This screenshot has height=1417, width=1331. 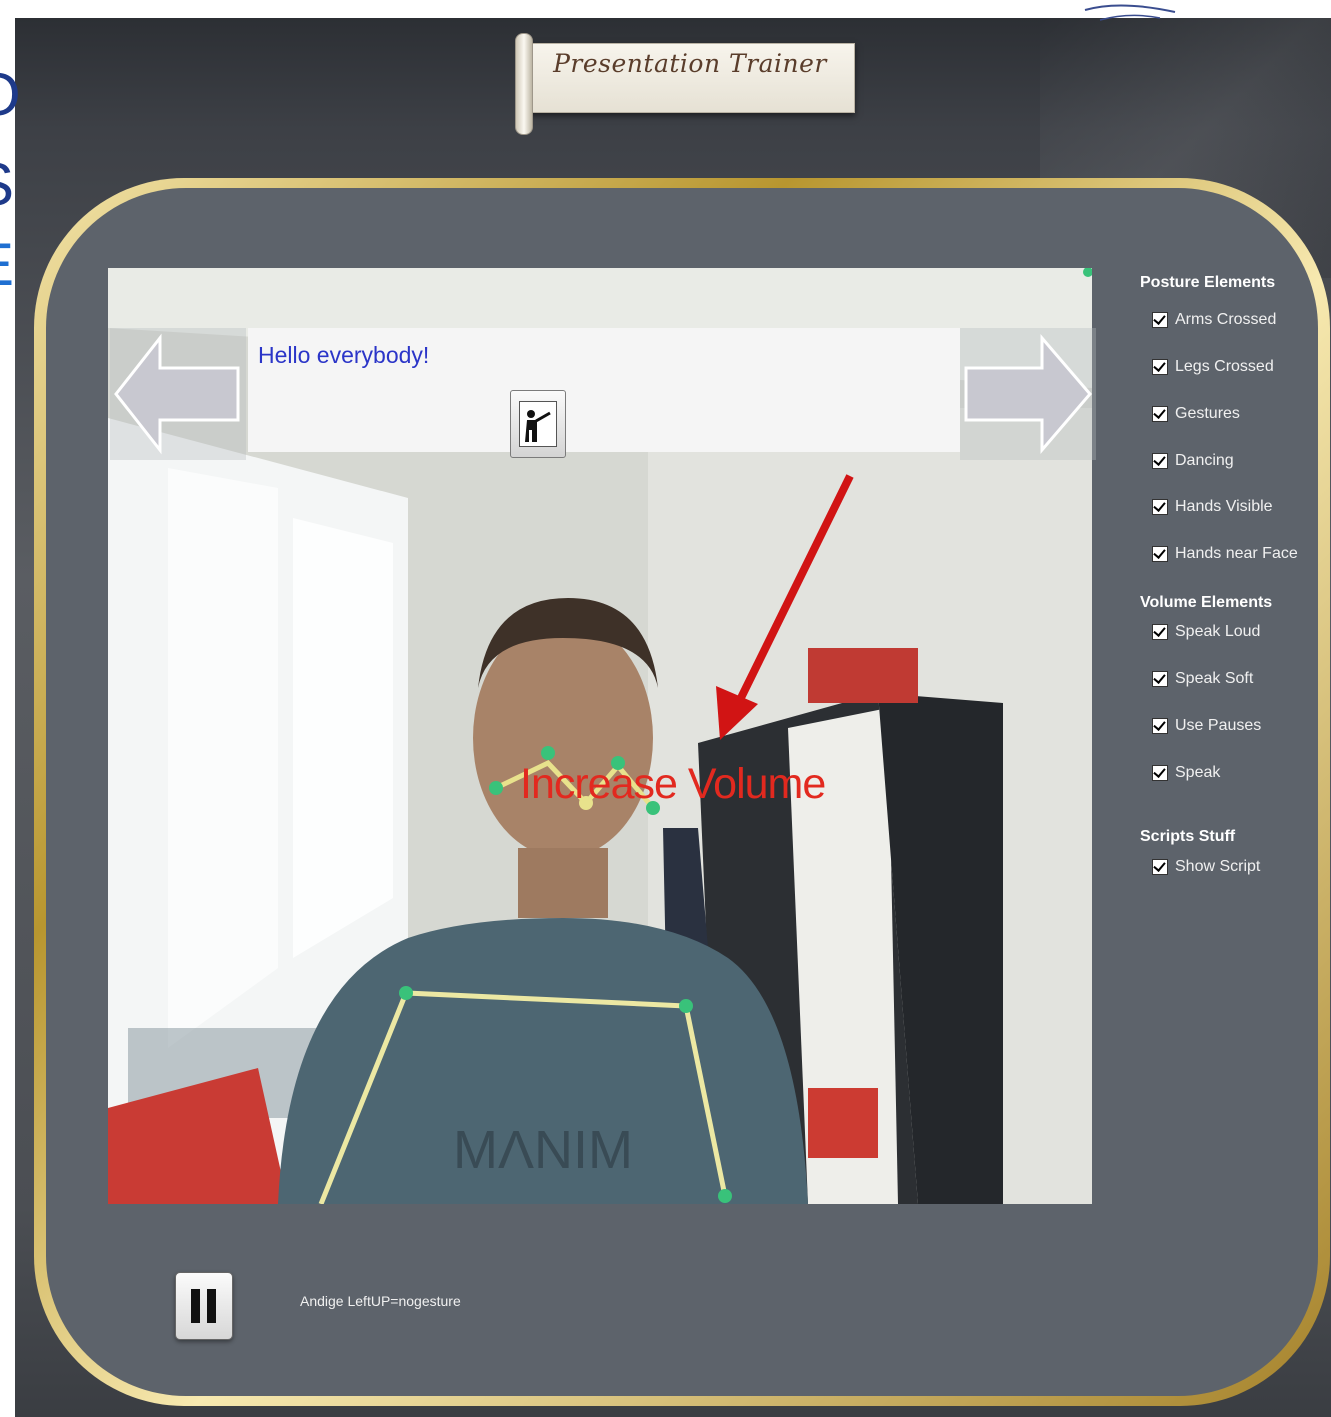 I want to click on checkbox-dancing: Dancing, so click(x=1193, y=461).